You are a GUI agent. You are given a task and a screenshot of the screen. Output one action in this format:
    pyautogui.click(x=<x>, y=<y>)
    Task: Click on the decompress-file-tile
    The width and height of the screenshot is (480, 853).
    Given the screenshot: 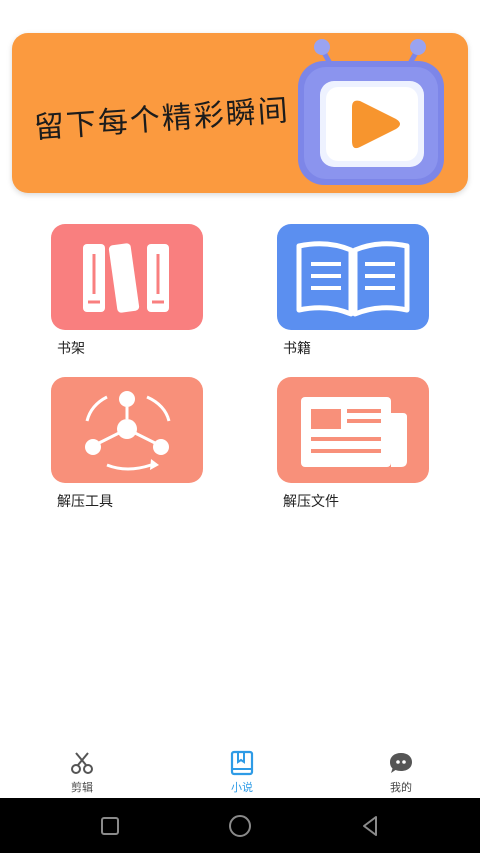 What is the action you would take?
    pyautogui.click(x=353, y=430)
    